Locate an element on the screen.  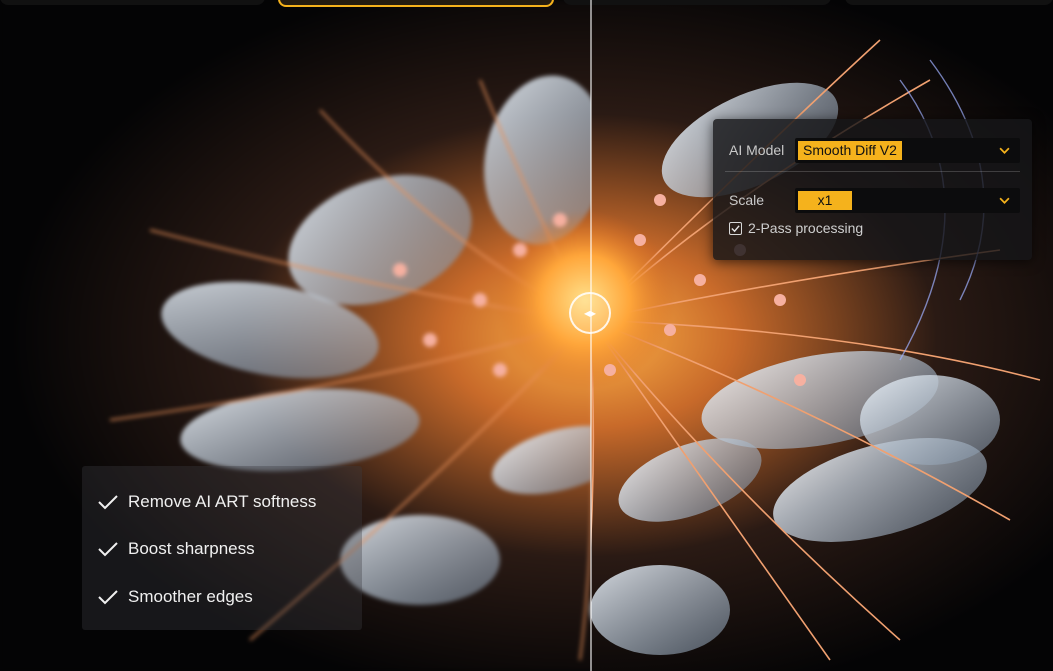
two-pass-label: 2-Pass processing is located at coordinates (806, 228).